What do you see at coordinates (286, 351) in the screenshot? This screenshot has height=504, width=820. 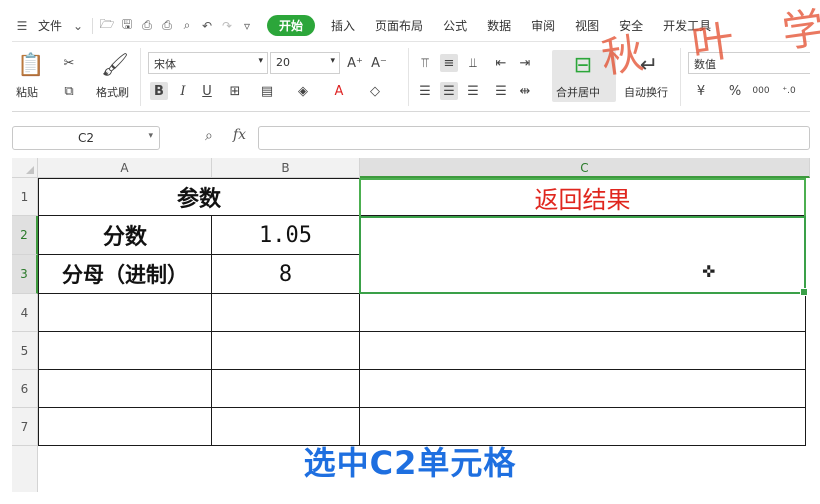 I see `cell-b5` at bounding box center [286, 351].